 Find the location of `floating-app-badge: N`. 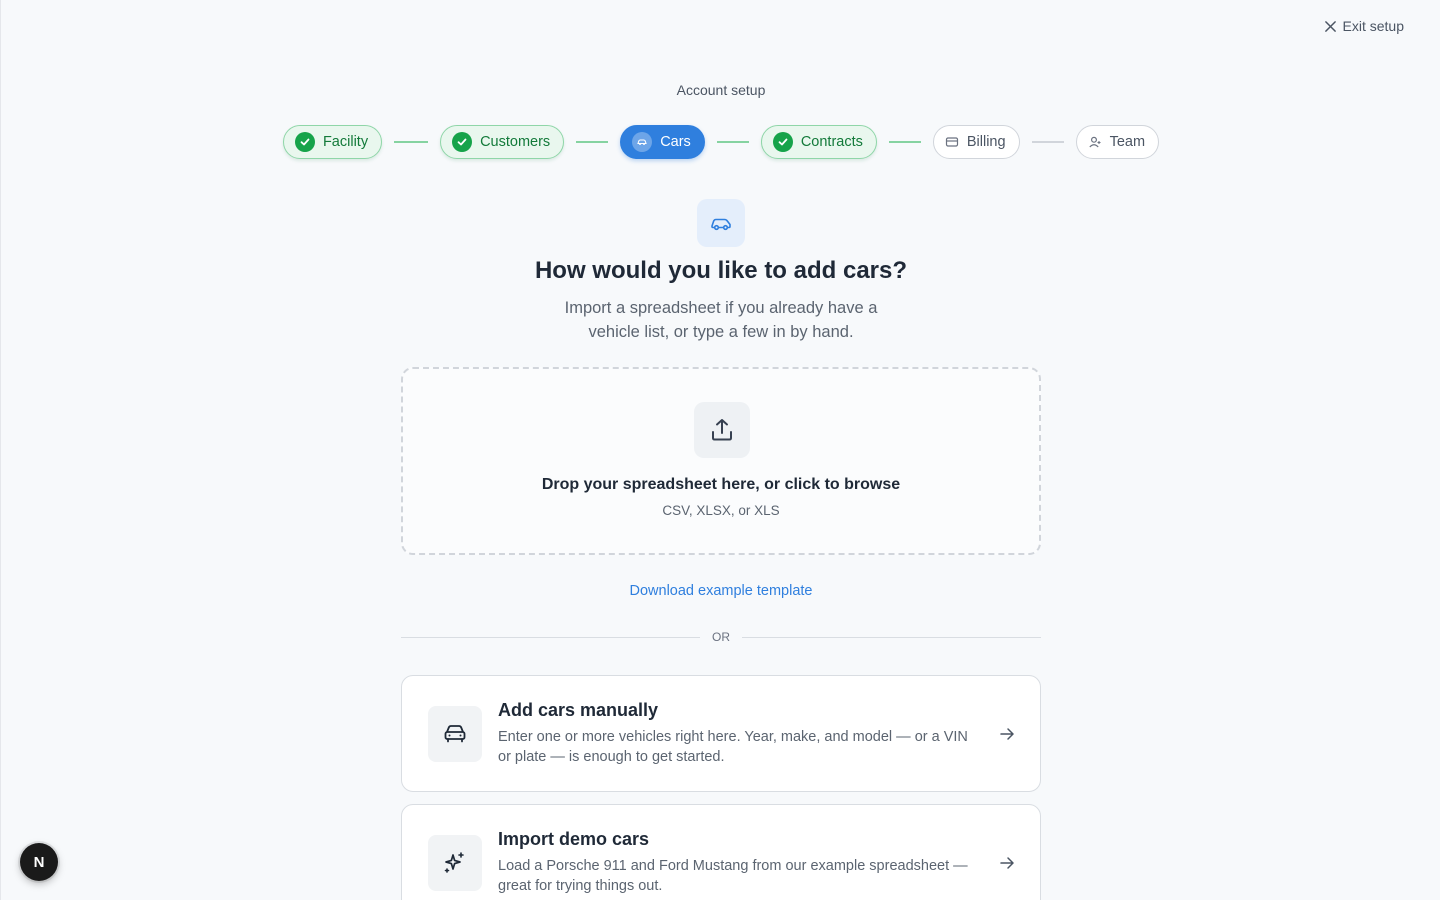

floating-app-badge: N is located at coordinates (39, 862).